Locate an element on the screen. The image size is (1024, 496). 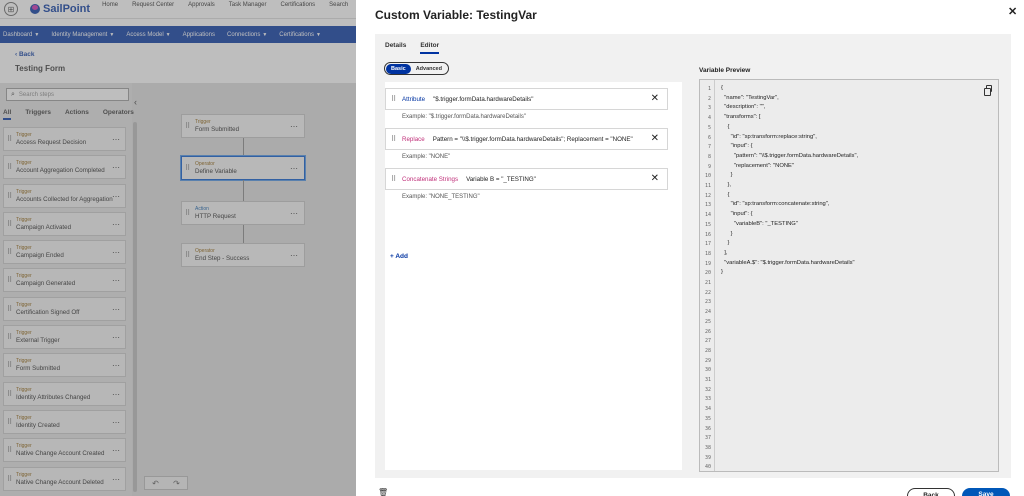
code-line: ], is located at coordinates (724, 252).